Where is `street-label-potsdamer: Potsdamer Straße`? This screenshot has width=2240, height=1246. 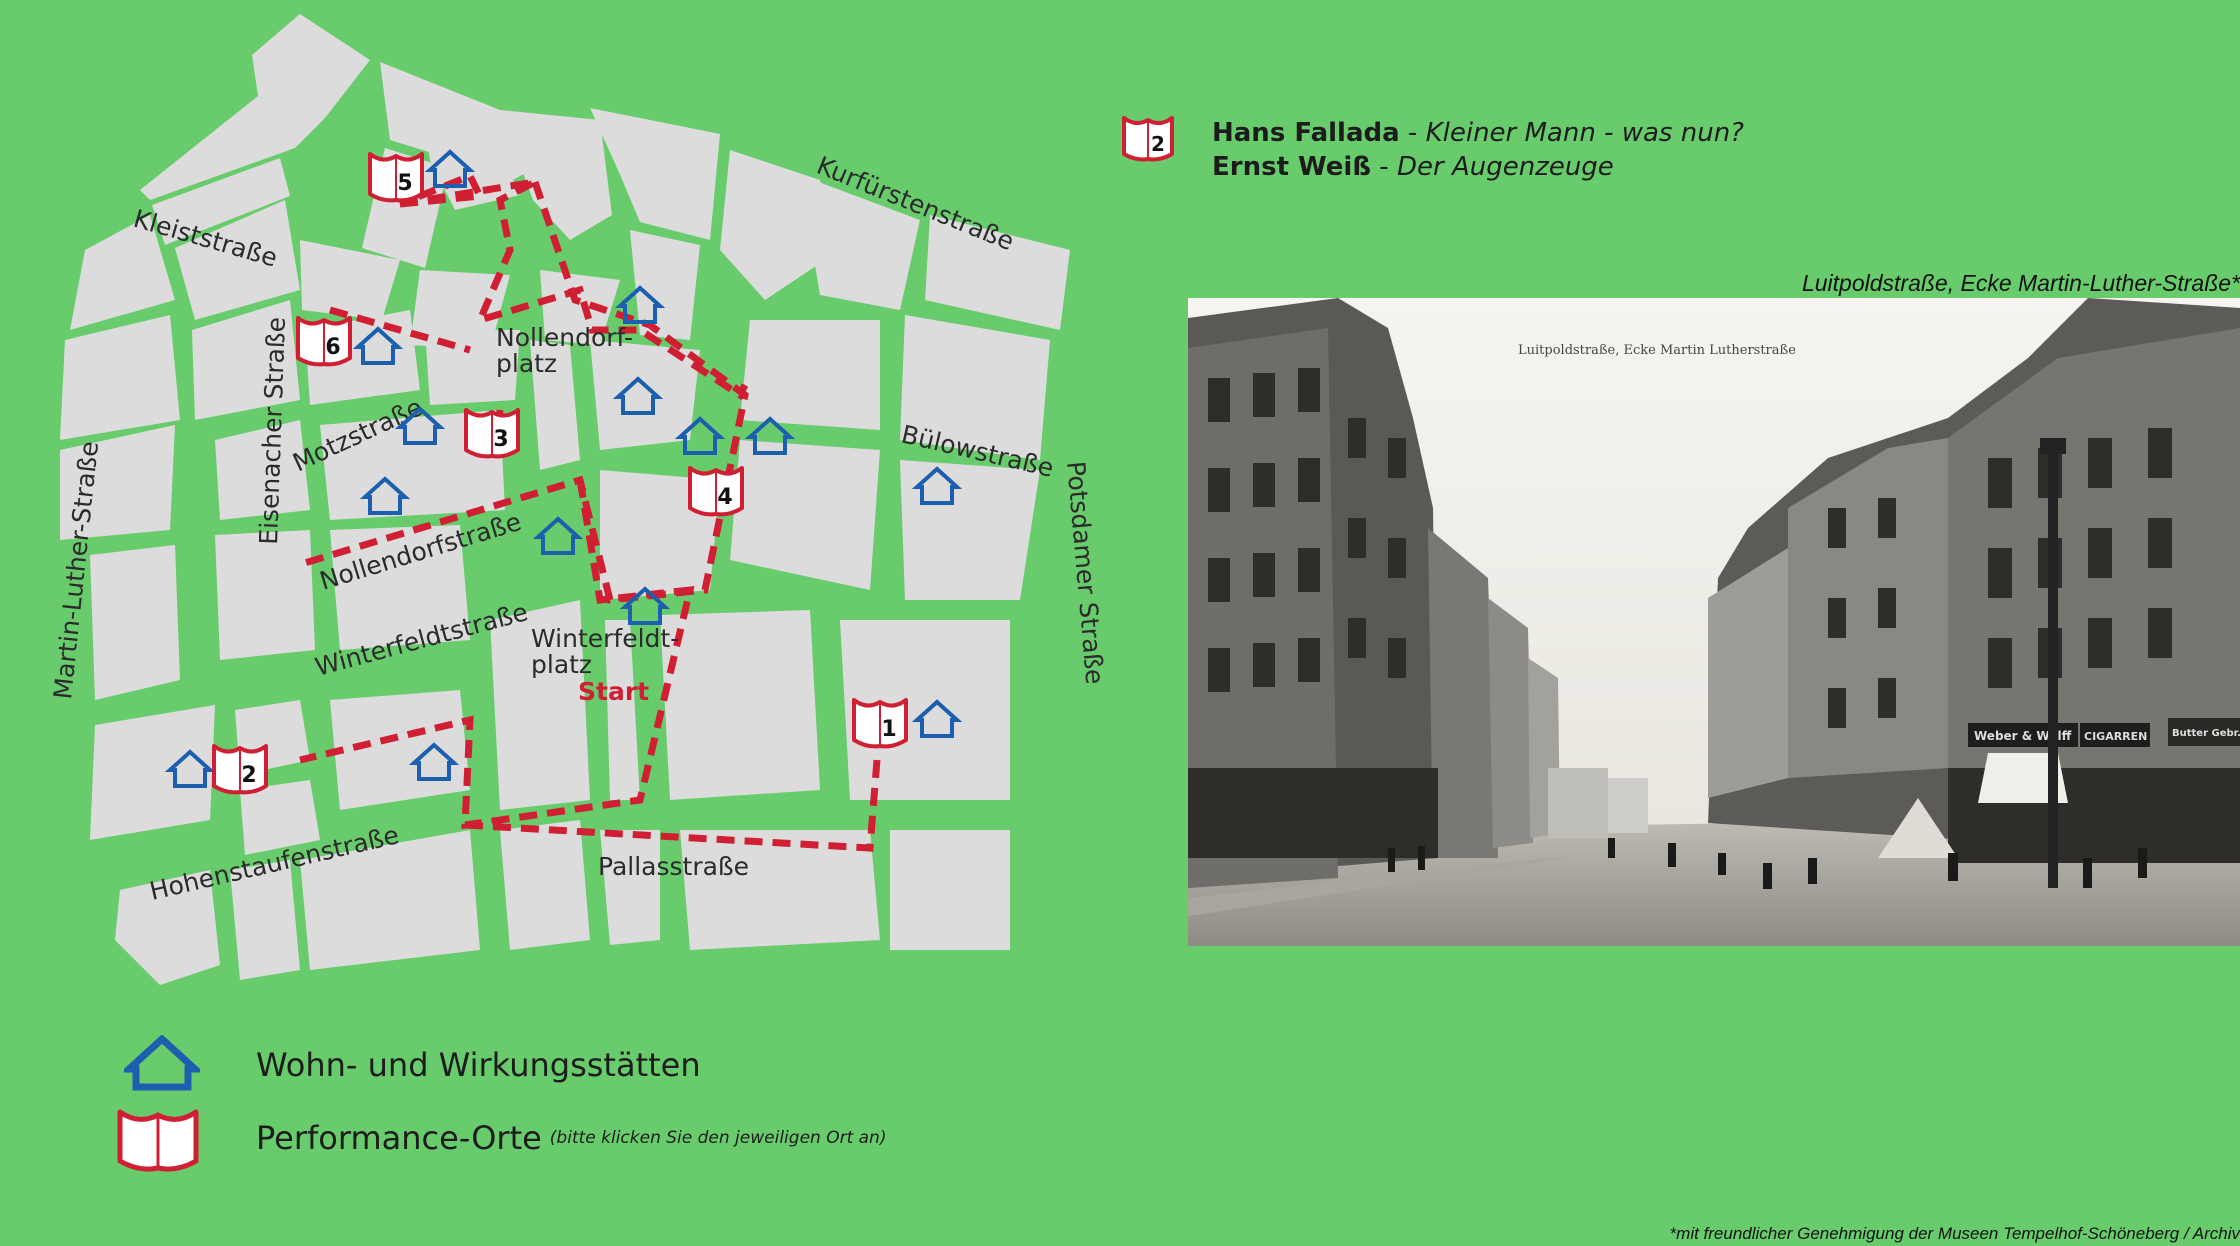
street-label-potsdamer: Potsdamer Straße is located at coordinates (1085, 573).